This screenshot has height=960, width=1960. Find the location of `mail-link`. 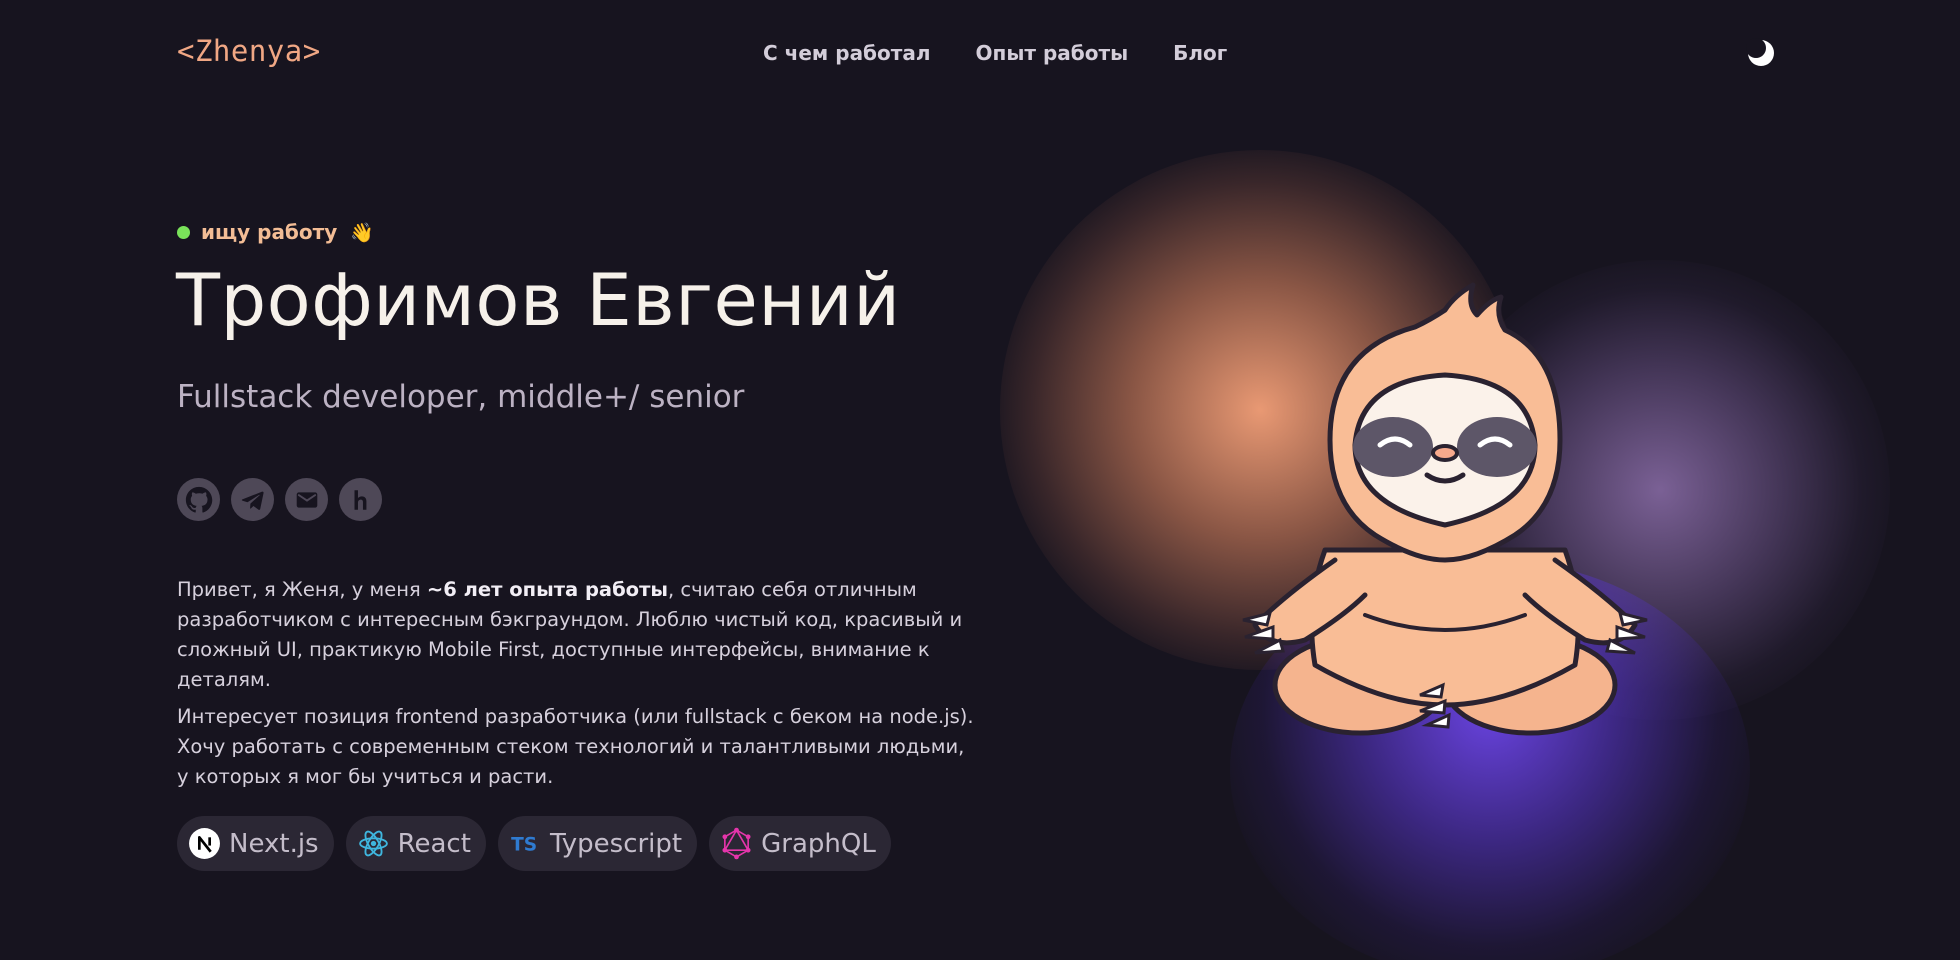

mail-link is located at coordinates (306, 499).